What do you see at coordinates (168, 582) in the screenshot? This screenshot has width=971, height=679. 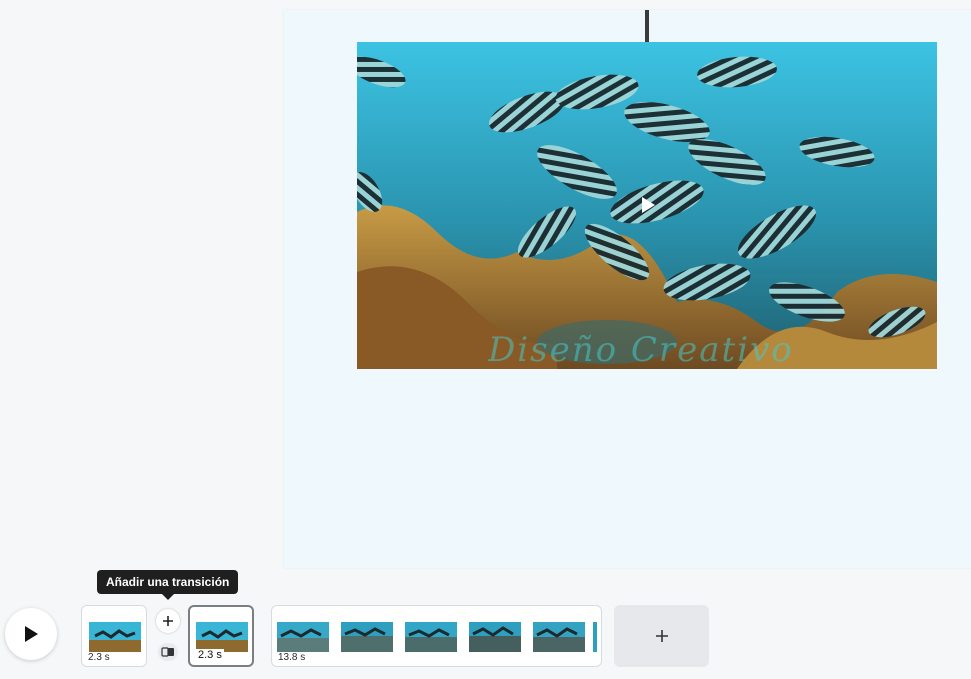 I see `transition-tooltip: Añadir una transición` at bounding box center [168, 582].